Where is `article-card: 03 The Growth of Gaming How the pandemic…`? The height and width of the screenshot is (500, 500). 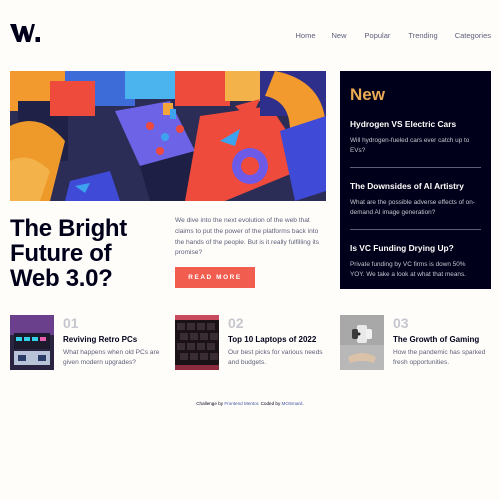 article-card: 03 The Growth of Gaming How the pandemic… is located at coordinates (417, 342).